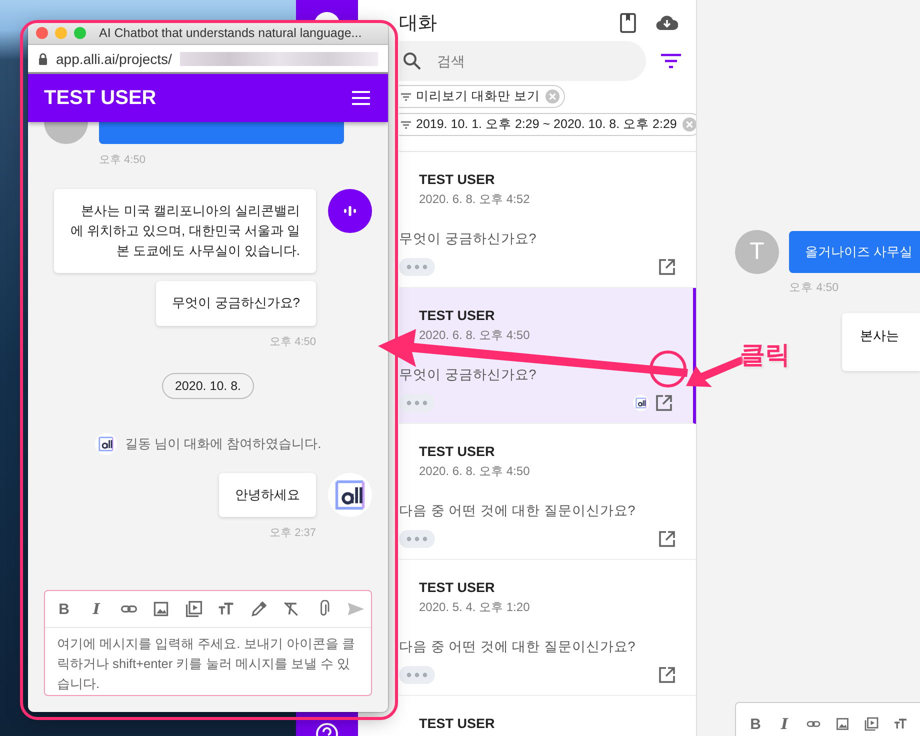  Describe the element at coordinates (114, 58) in the screenshot. I see `address-field: app.alli.ai/projects/` at that location.